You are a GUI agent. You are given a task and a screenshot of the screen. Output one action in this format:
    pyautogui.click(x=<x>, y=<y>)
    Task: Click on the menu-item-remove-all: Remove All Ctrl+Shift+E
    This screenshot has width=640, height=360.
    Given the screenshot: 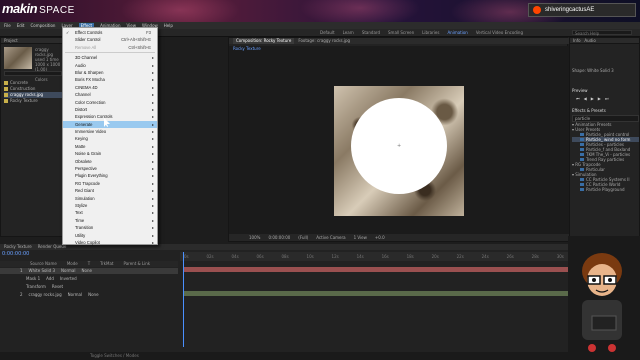 What is the action you would take?
    pyautogui.click(x=110, y=47)
    